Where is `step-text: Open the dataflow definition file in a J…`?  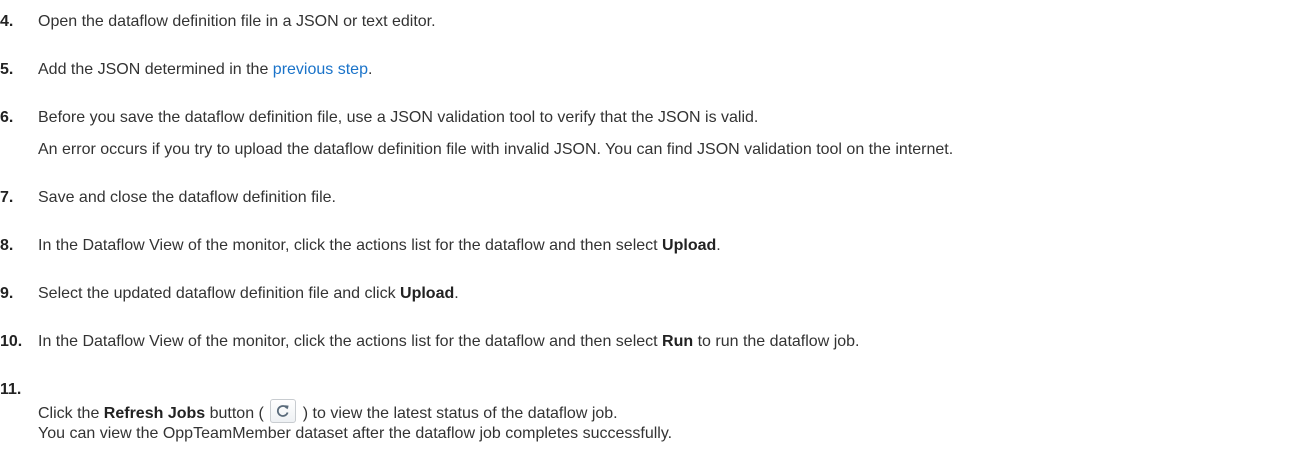
step-text: Open the dataflow definition file in a J… is located at coordinates (237, 21).